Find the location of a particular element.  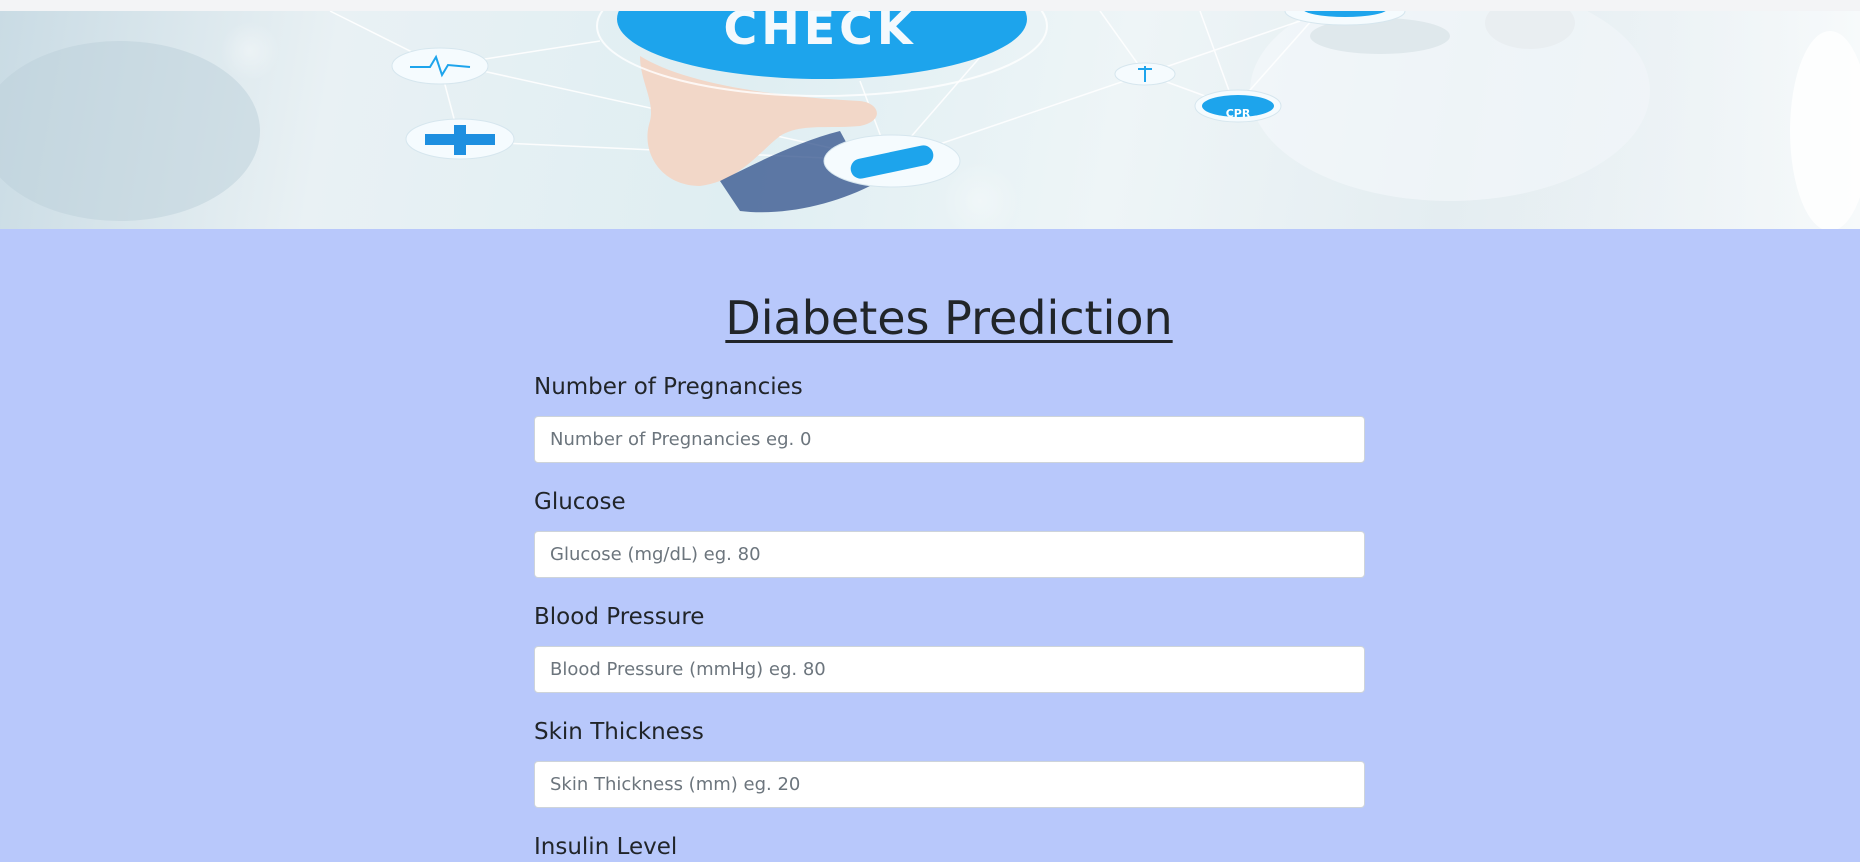

pregnancies-input is located at coordinates (949, 439).